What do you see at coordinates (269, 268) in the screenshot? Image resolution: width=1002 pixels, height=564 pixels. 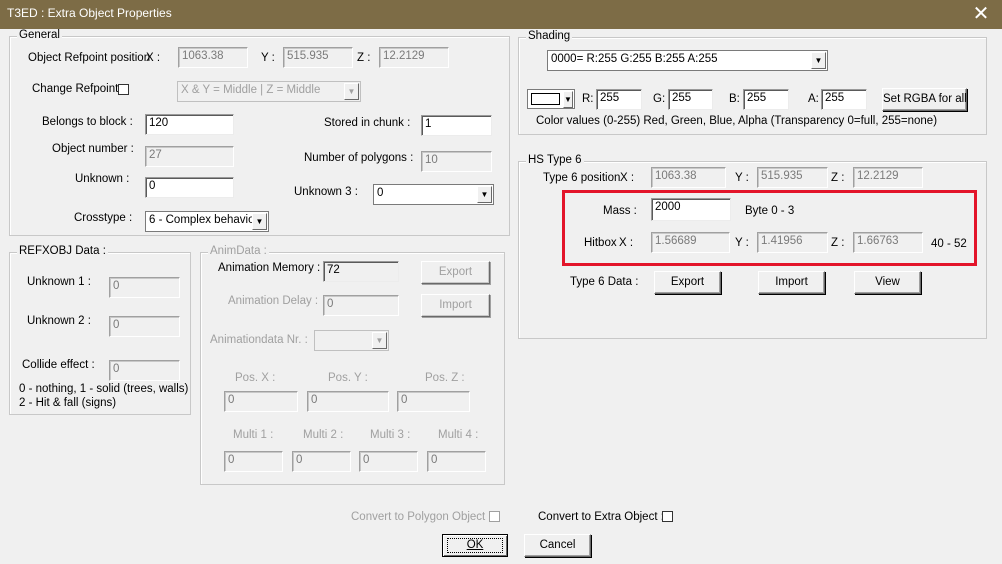 I see `anim-memory-label: Animation Memory :` at bounding box center [269, 268].